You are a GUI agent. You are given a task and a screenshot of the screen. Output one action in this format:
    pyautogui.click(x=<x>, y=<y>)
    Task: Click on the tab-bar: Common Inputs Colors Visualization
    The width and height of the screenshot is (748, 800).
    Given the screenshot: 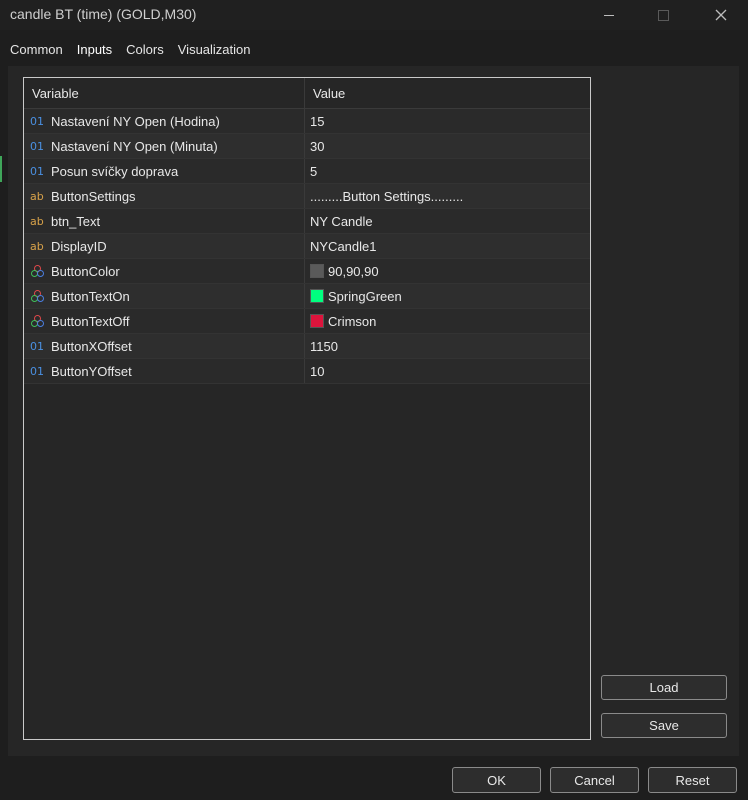 What is the action you would take?
    pyautogui.click(x=137, y=54)
    